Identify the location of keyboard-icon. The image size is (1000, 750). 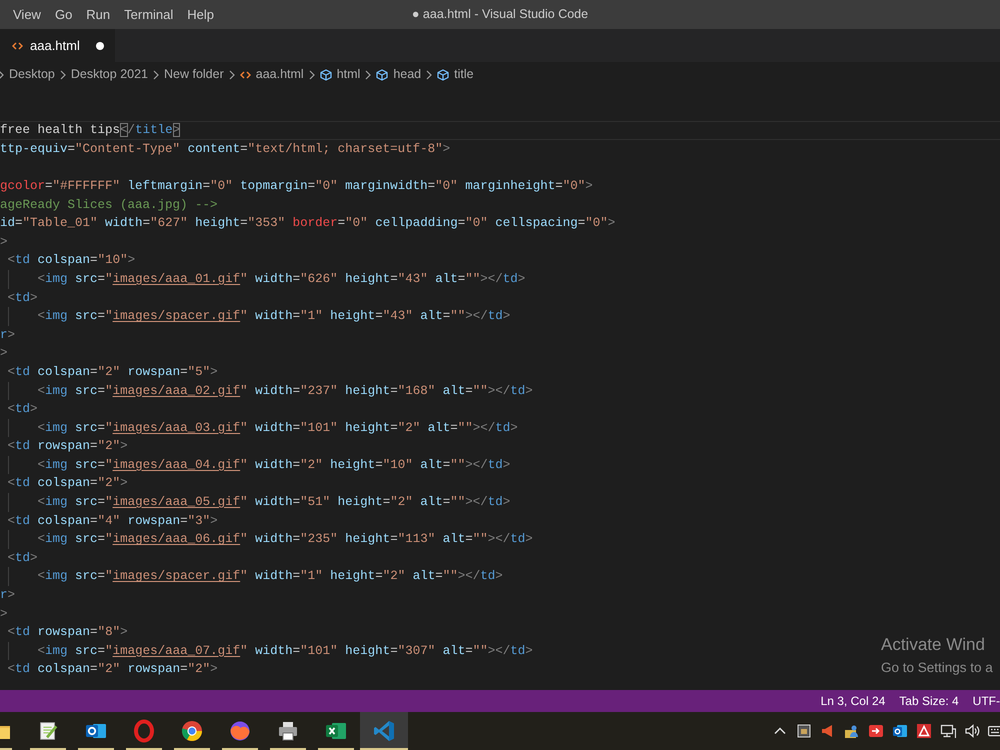
(994, 731).